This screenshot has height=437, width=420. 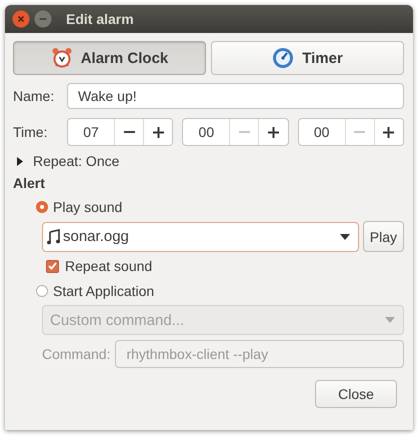 I want to click on repeat-expander: Repeat: Once, so click(x=66, y=161).